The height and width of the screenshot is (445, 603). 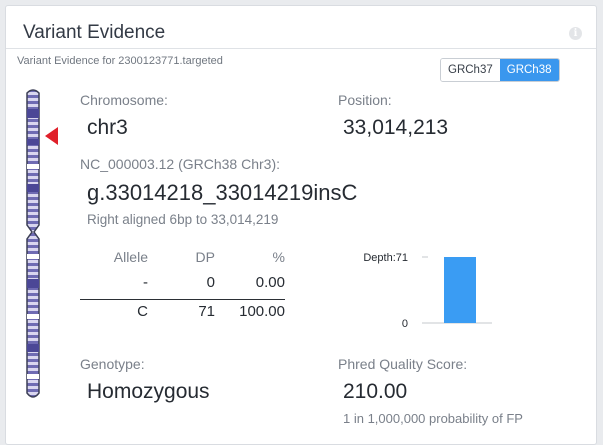 What do you see at coordinates (107, 127) in the screenshot?
I see `chromosome-value: chr3` at bounding box center [107, 127].